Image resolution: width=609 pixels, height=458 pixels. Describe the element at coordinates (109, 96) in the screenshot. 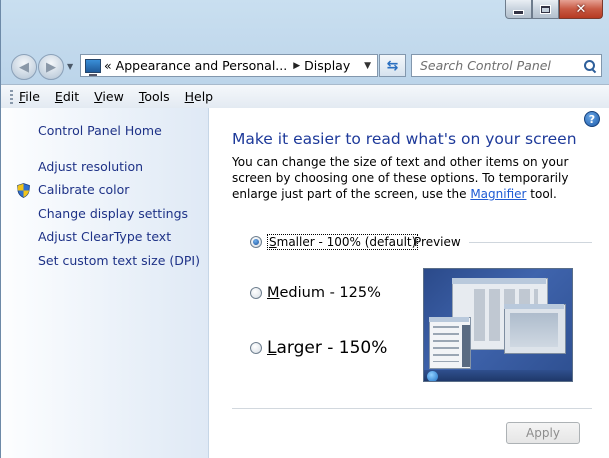

I see `menu-view: View` at that location.